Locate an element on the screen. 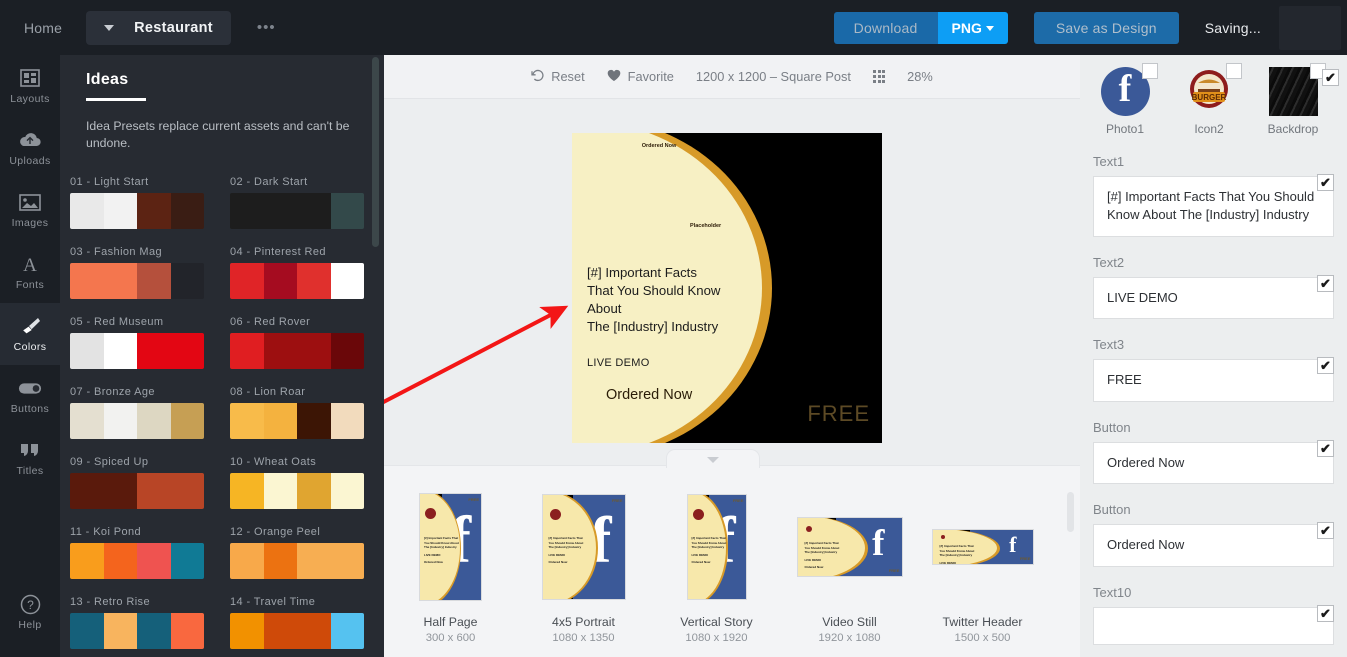 The image size is (1347, 657). preset-item: 02 - Dark Start is located at coordinates (306, 203).